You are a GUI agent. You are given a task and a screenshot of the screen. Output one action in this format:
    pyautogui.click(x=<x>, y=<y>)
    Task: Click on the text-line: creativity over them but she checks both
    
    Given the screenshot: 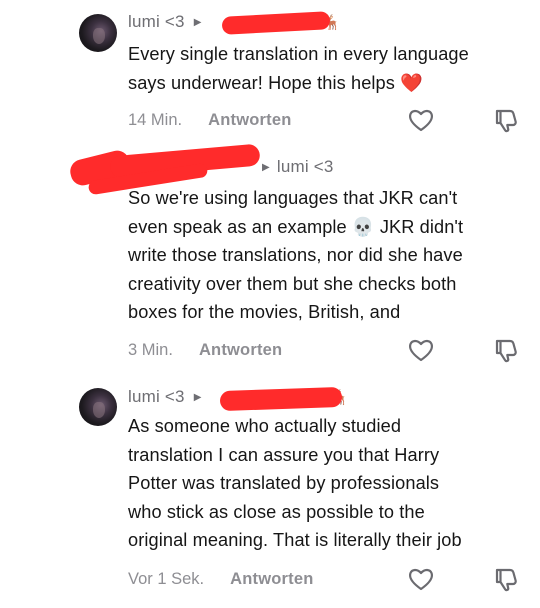 What is the action you would take?
    pyautogui.click(x=292, y=283)
    